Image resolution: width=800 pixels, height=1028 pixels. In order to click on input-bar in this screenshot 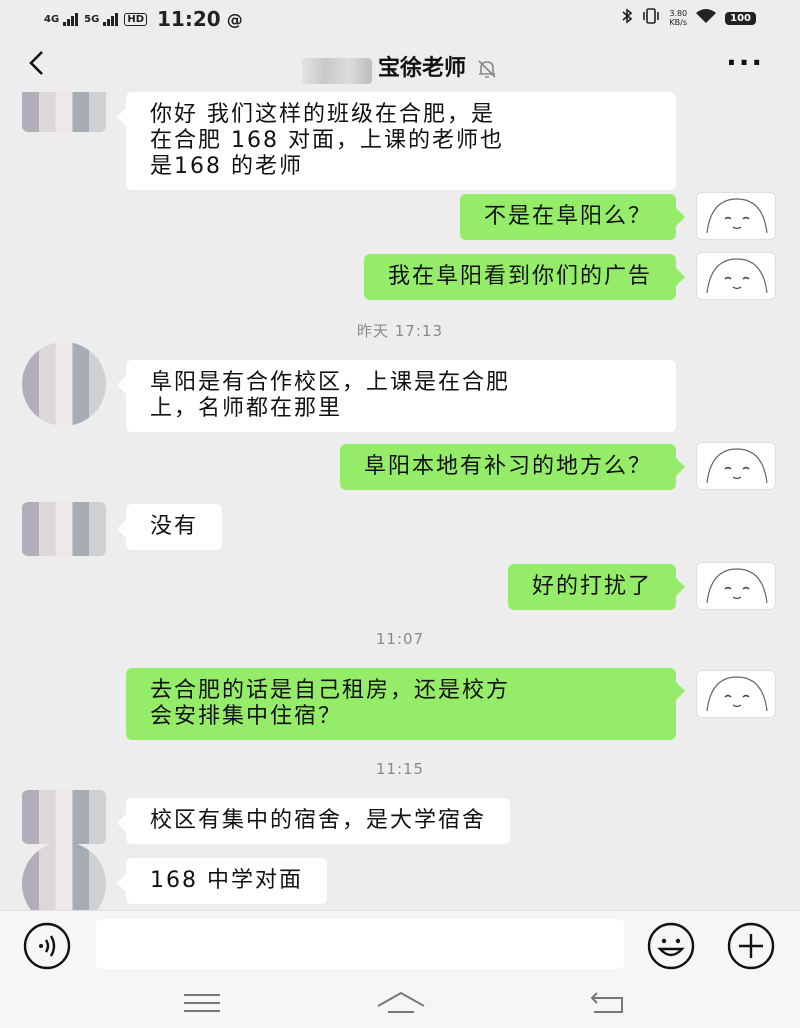, I will do `click(400, 944)`.